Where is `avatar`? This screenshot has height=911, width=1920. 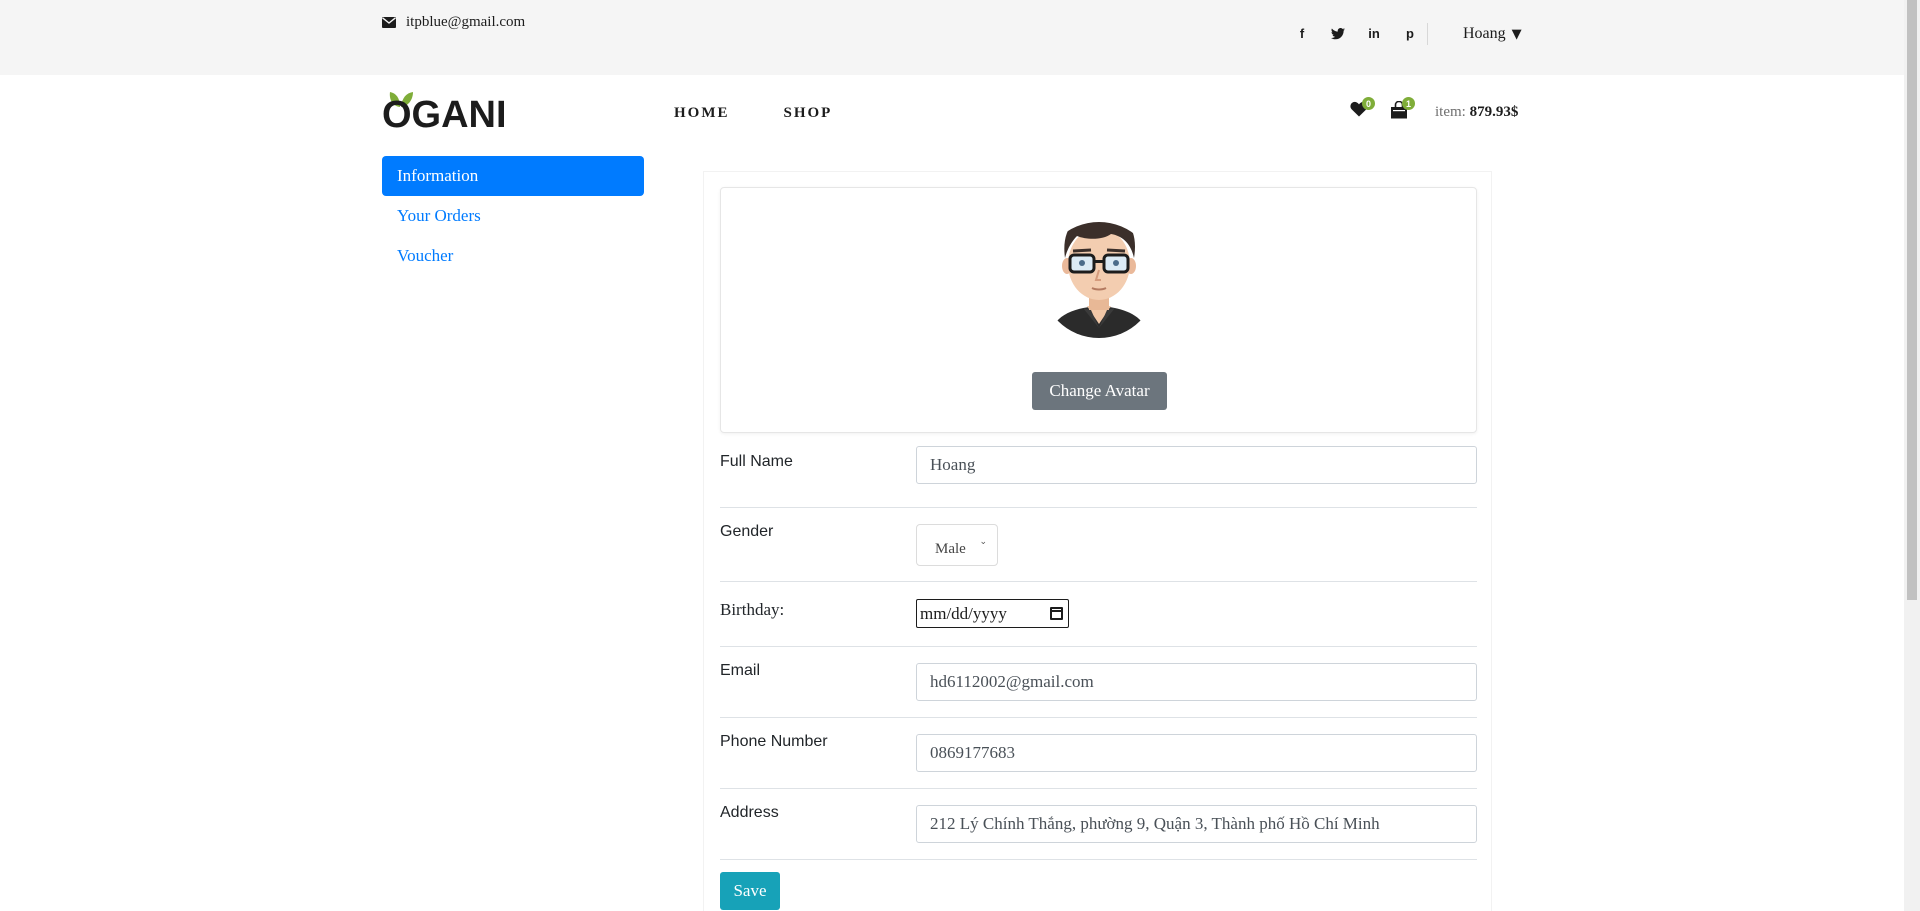
avatar is located at coordinates (1099, 280).